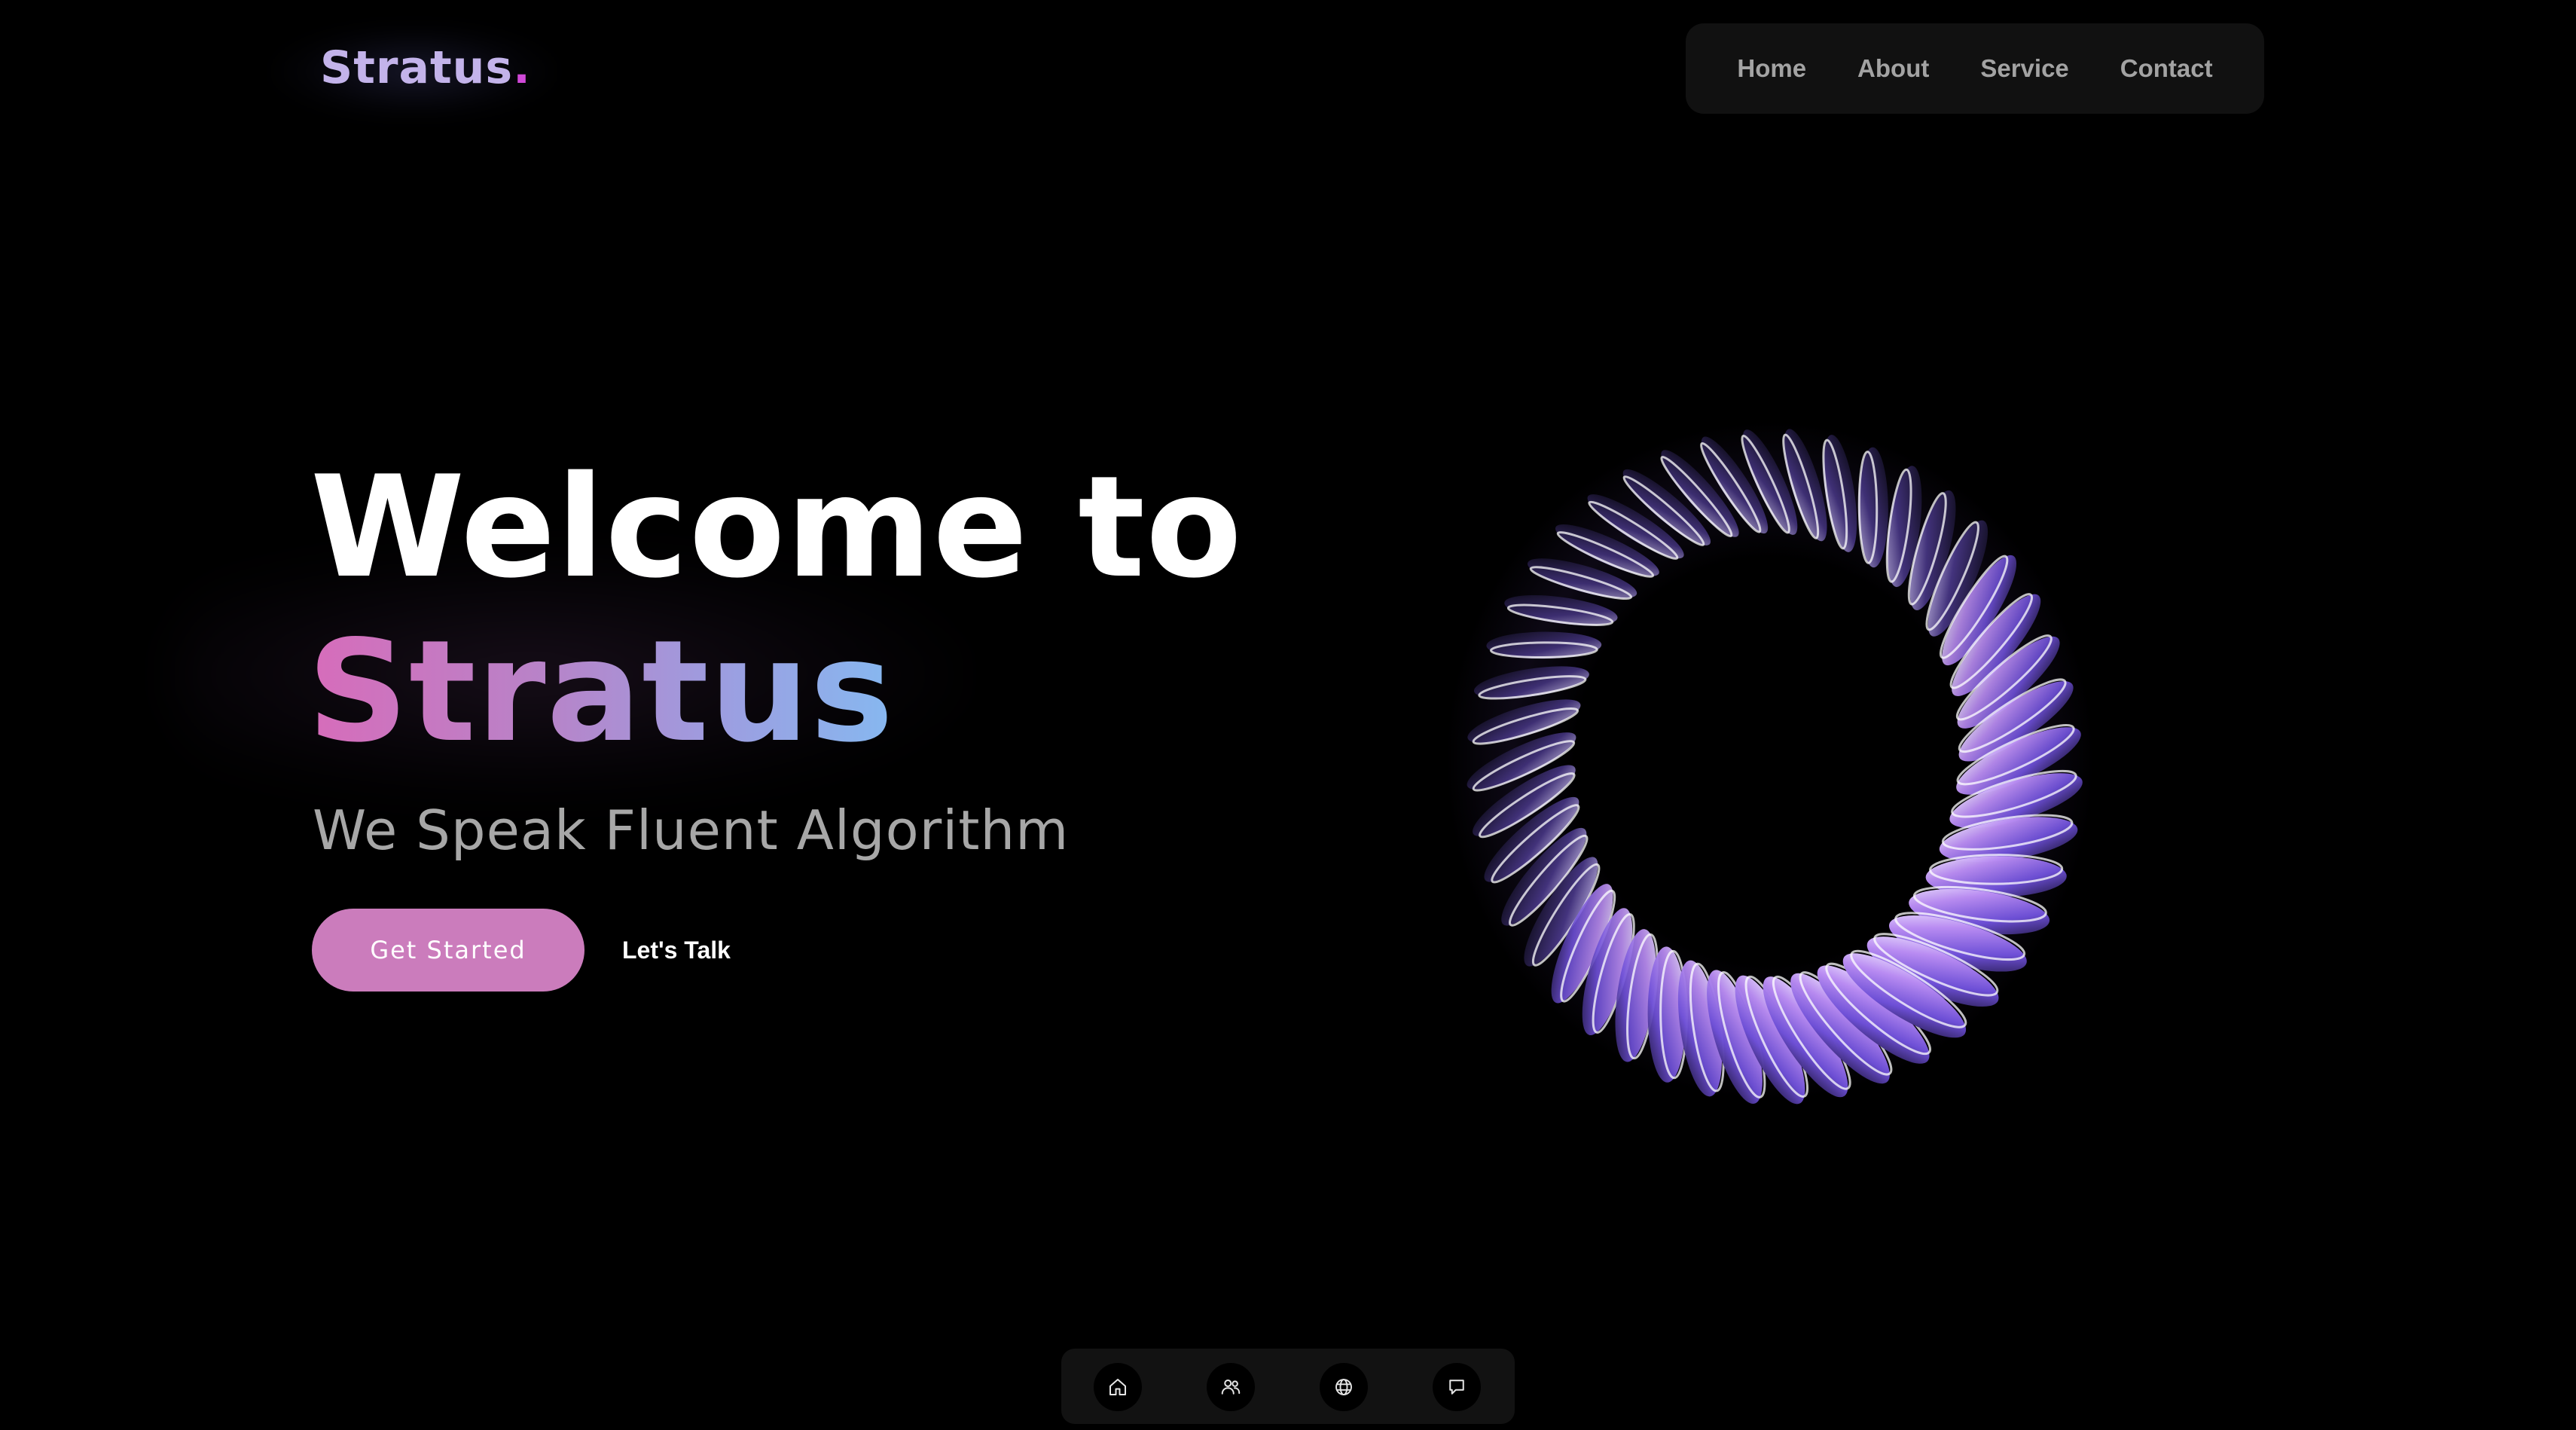 The height and width of the screenshot is (1430, 2576). I want to click on dock-contact-button, so click(1457, 1387).